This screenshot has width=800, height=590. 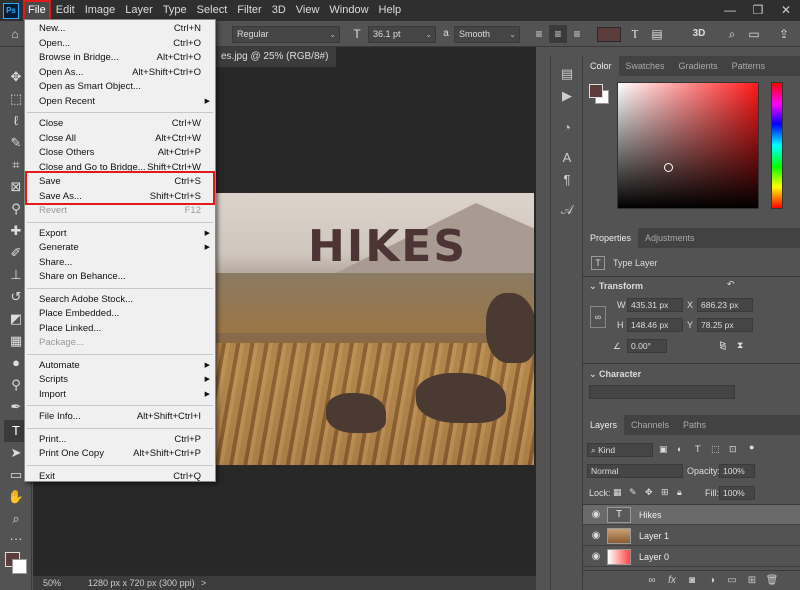 I want to click on transform-section-title: ⌄ Transform, so click(x=616, y=286).